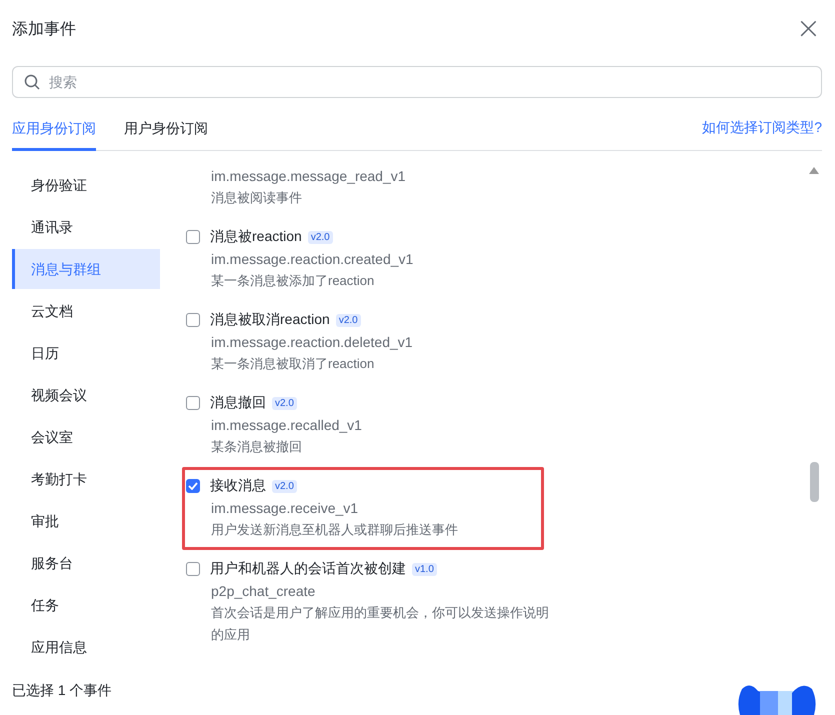  What do you see at coordinates (287, 425) in the screenshot?
I see `event-name: im.message.recalled_v1` at bounding box center [287, 425].